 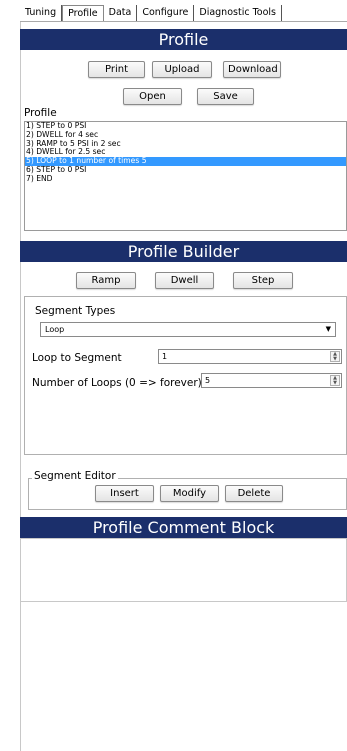 What do you see at coordinates (124, 493) in the screenshot?
I see `insert-button: Insert` at bounding box center [124, 493].